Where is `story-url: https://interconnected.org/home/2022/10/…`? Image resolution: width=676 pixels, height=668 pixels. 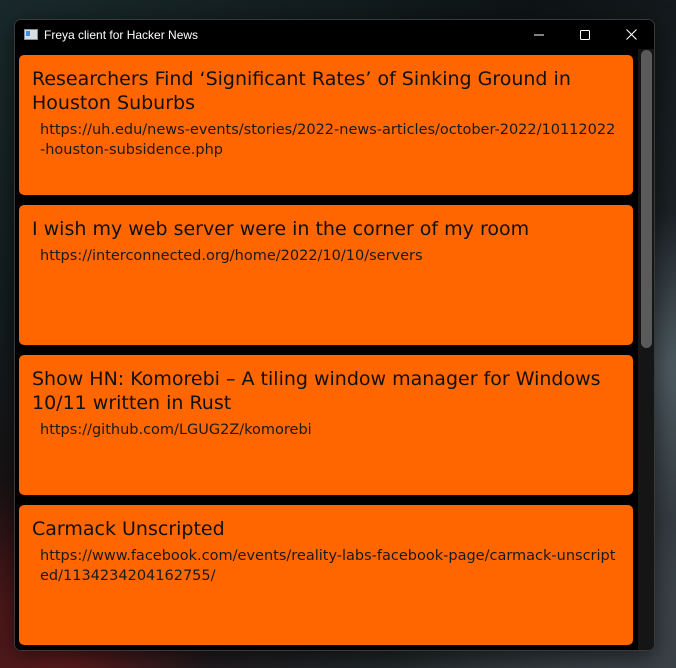 story-url: https://interconnected.org/home/2022/10/… is located at coordinates (330, 256).